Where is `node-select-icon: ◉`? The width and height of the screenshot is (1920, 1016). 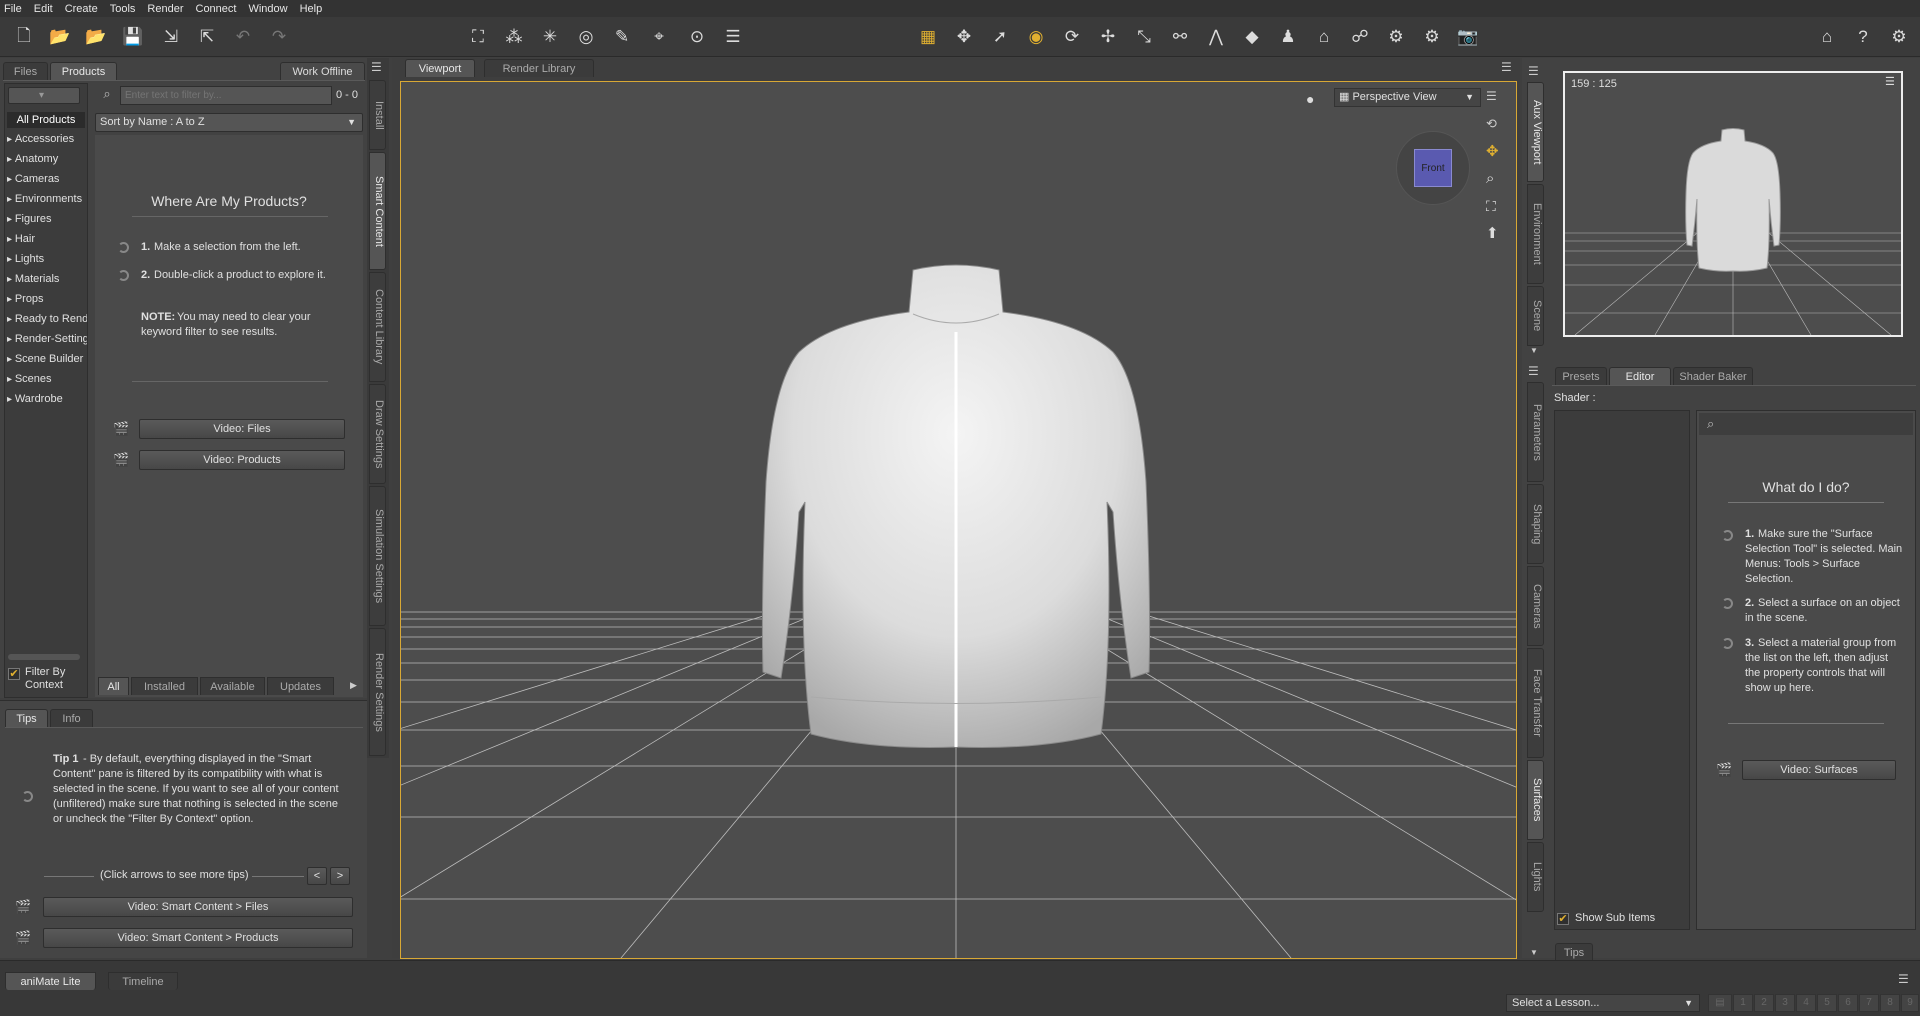 node-select-icon: ◉ is located at coordinates (1036, 37).